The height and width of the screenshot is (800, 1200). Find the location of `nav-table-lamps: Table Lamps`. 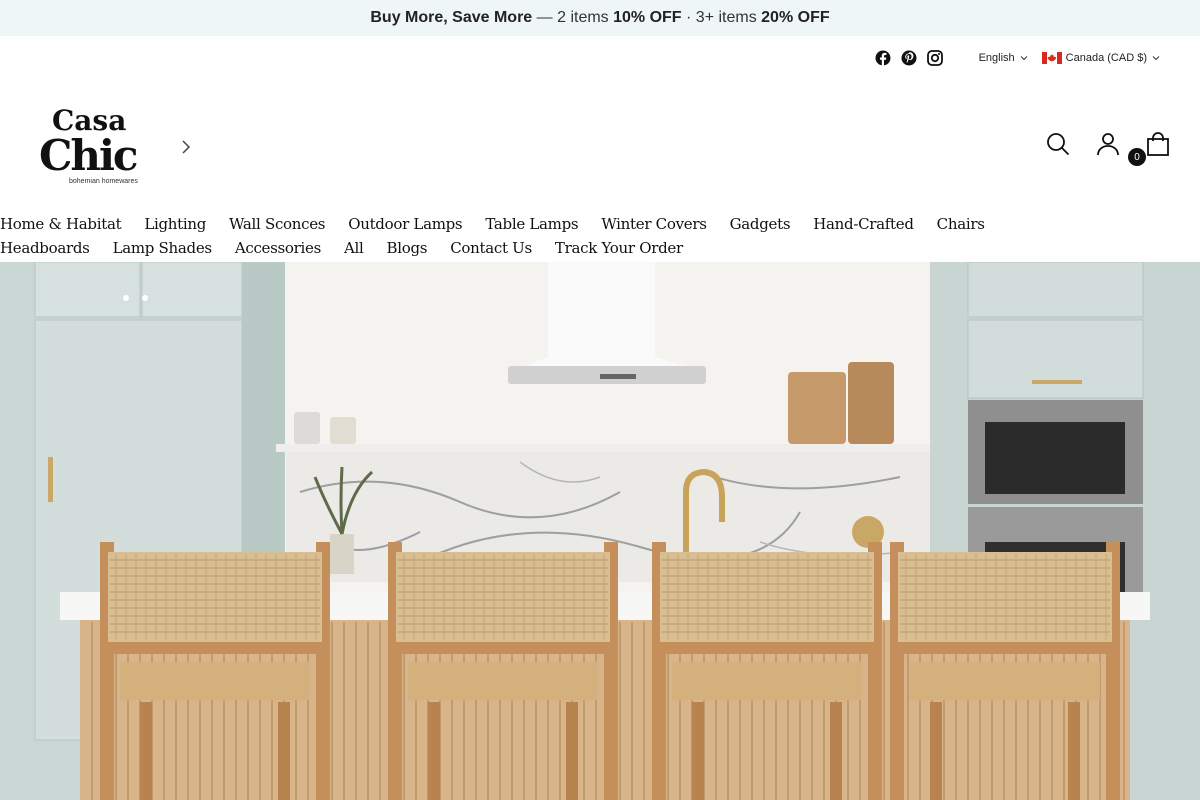

nav-table-lamps: Table Lamps is located at coordinates (531, 224).